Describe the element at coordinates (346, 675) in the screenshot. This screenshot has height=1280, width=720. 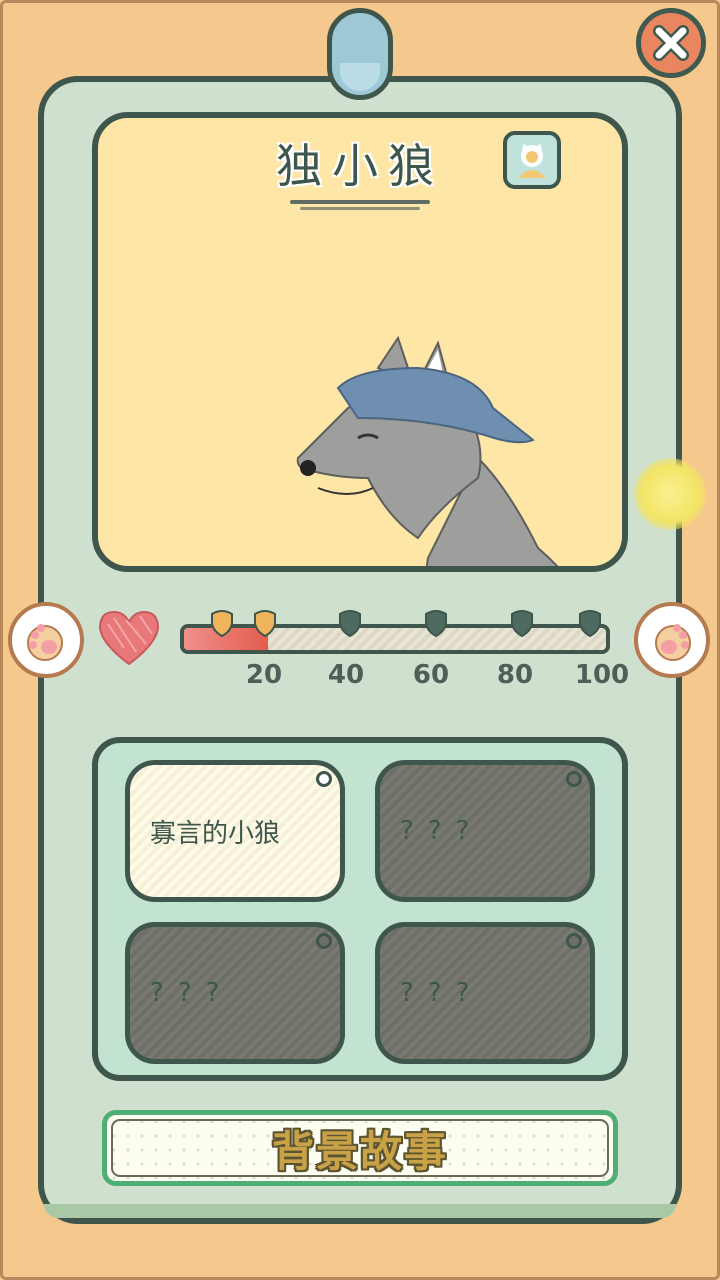
I see `tick-label-40: 40` at that location.